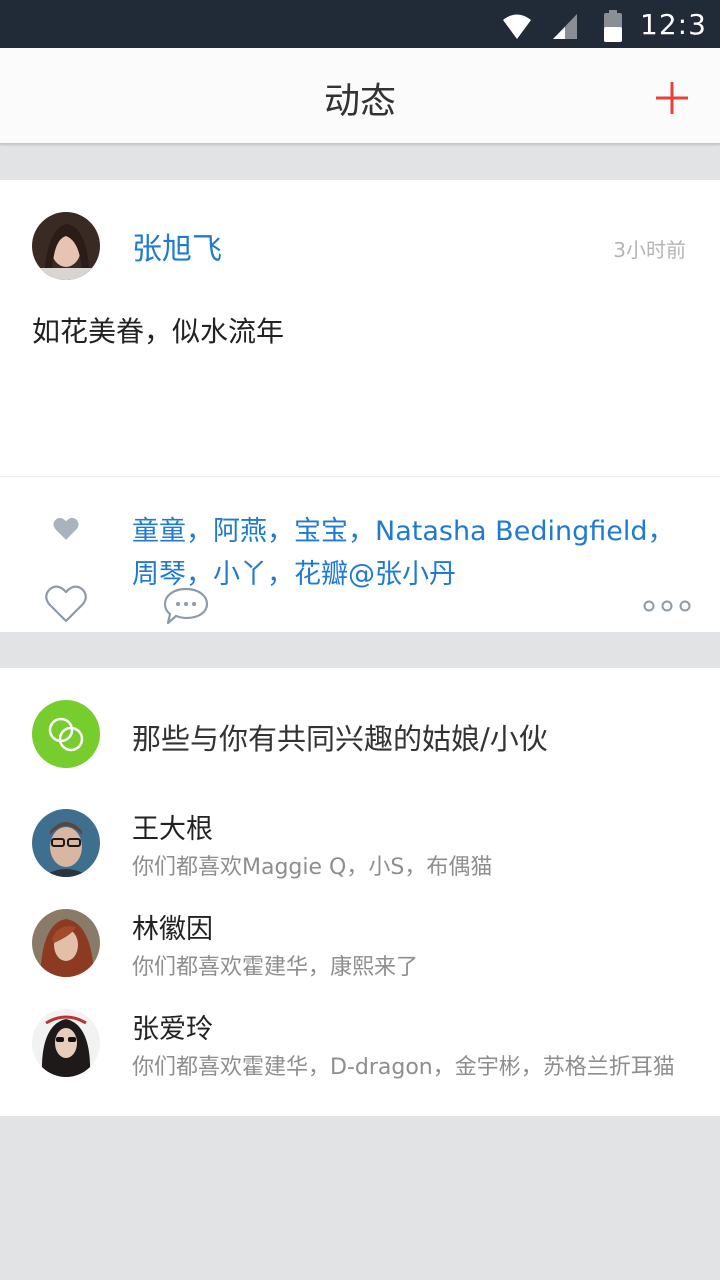  Describe the element at coordinates (172, 829) in the screenshot. I see `user-name: 王大根` at that location.